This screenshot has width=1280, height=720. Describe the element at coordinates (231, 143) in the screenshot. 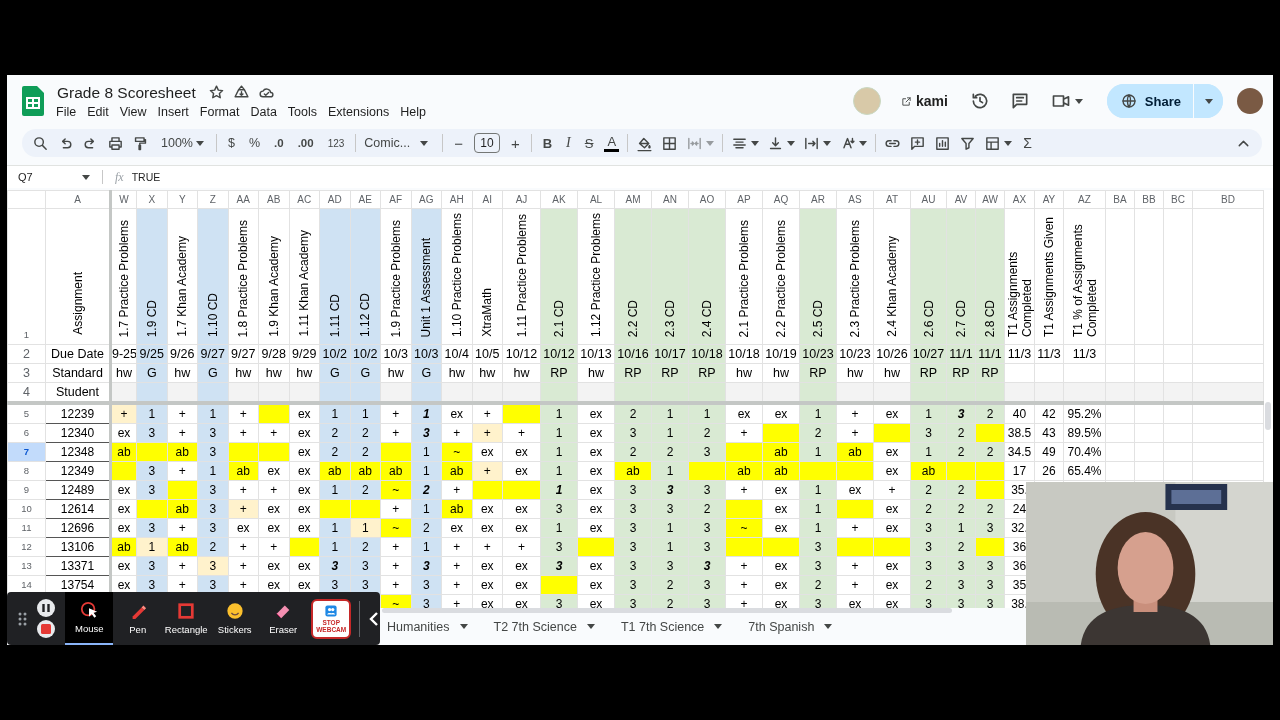

I see `currency-button: $` at that location.